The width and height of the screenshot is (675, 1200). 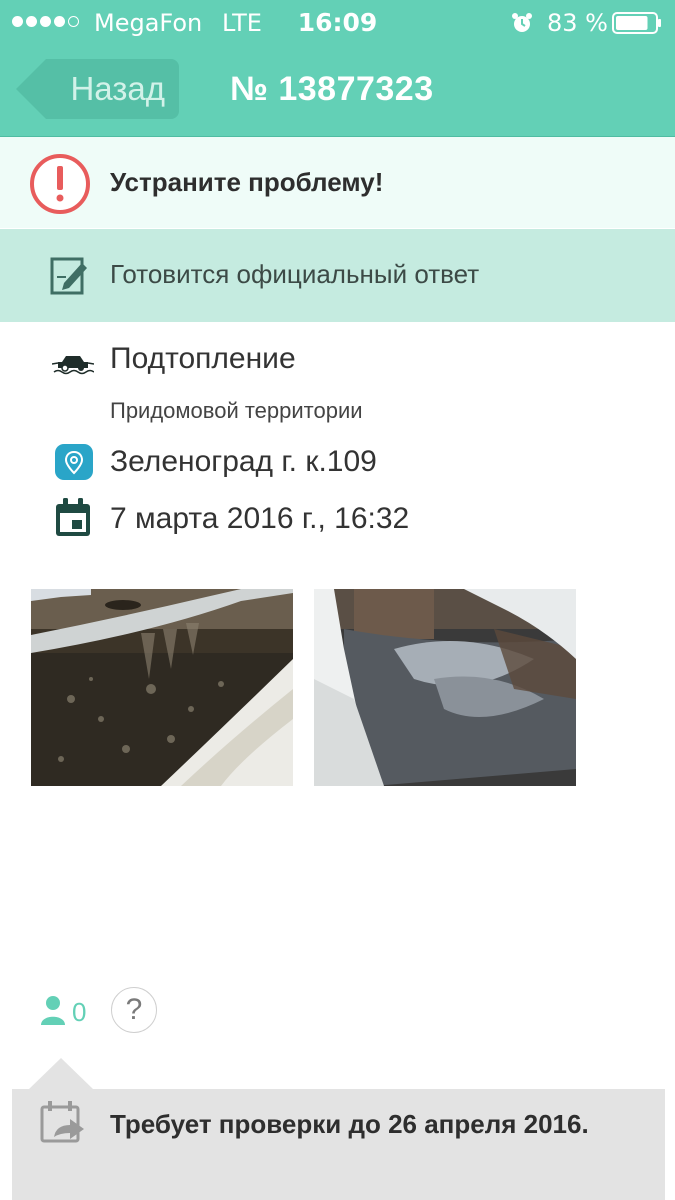 I want to click on alarm-clock-icon, so click(x=522, y=25).